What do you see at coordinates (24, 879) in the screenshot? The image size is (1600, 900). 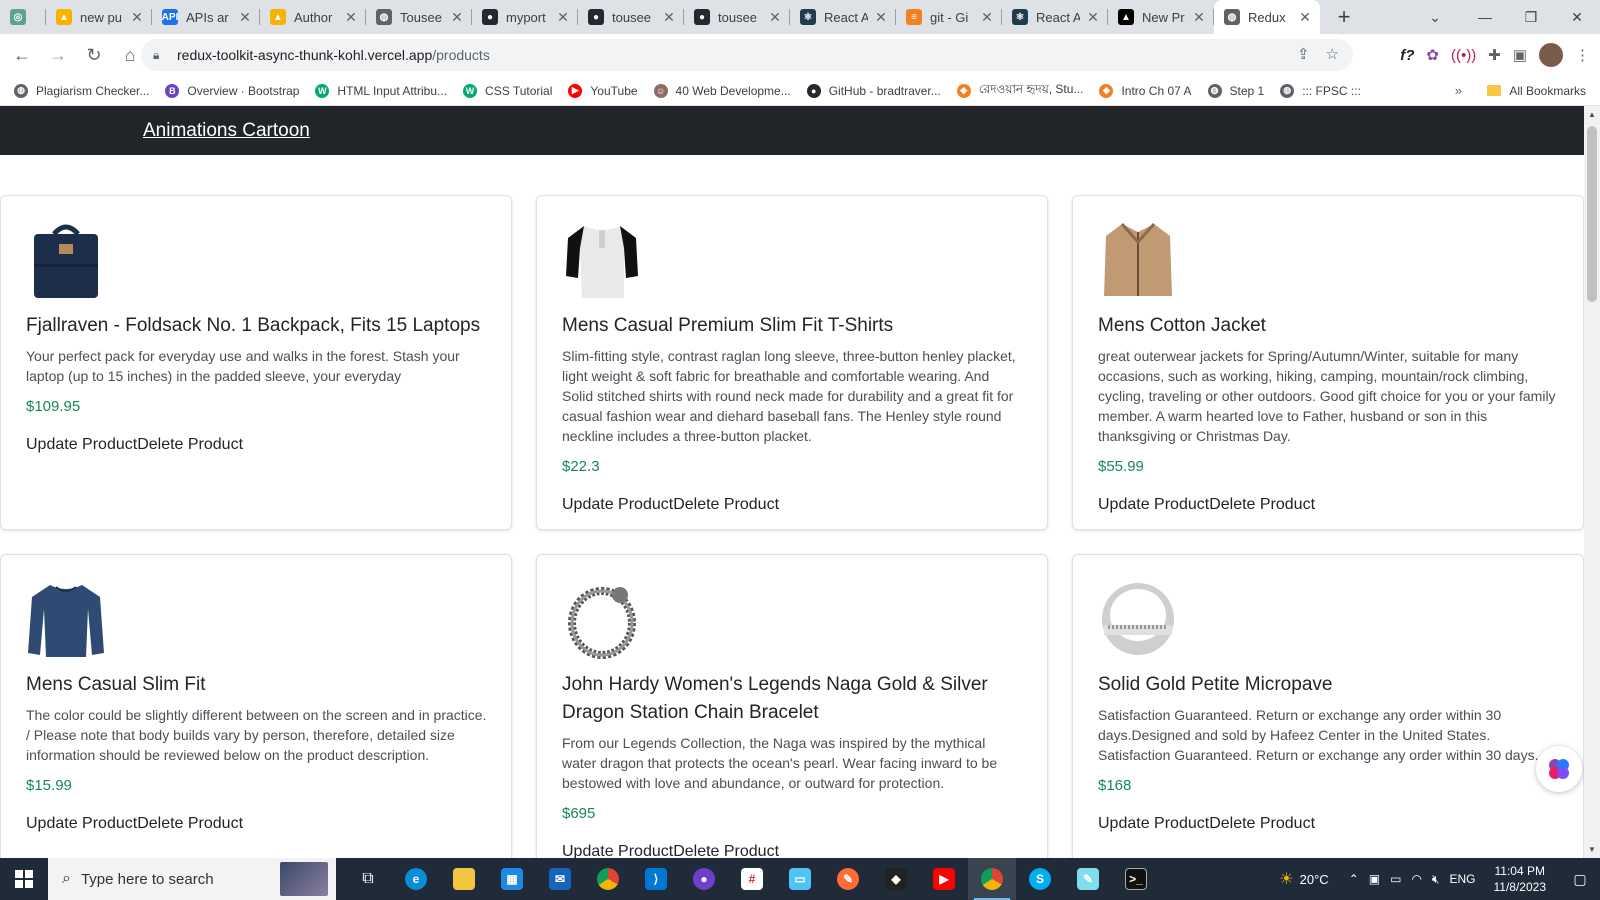 I see `start-button` at bounding box center [24, 879].